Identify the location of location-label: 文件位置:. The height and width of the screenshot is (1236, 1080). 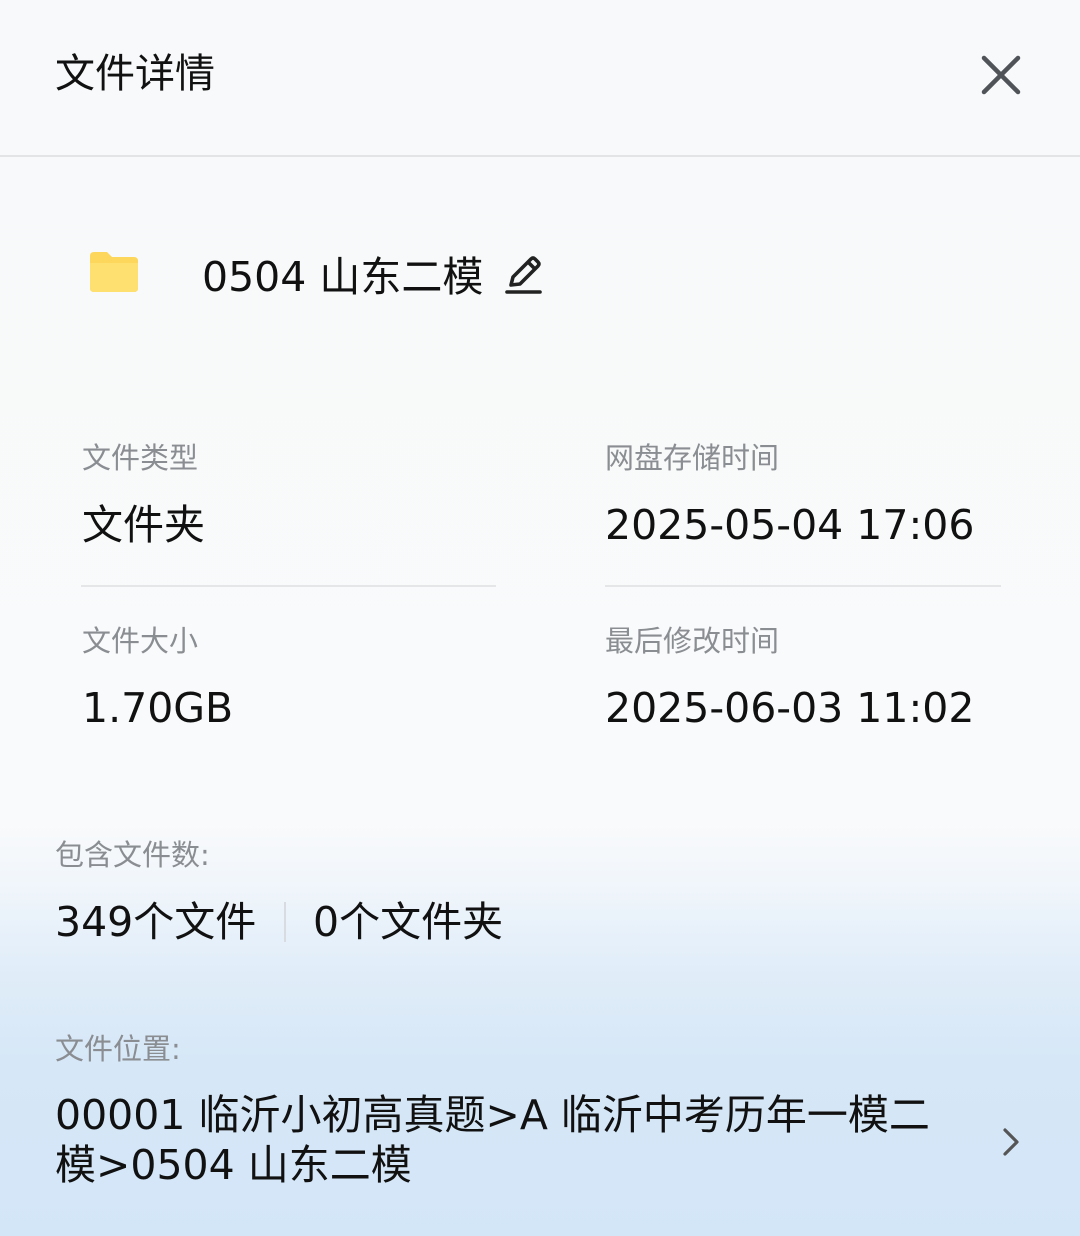
(118, 1049).